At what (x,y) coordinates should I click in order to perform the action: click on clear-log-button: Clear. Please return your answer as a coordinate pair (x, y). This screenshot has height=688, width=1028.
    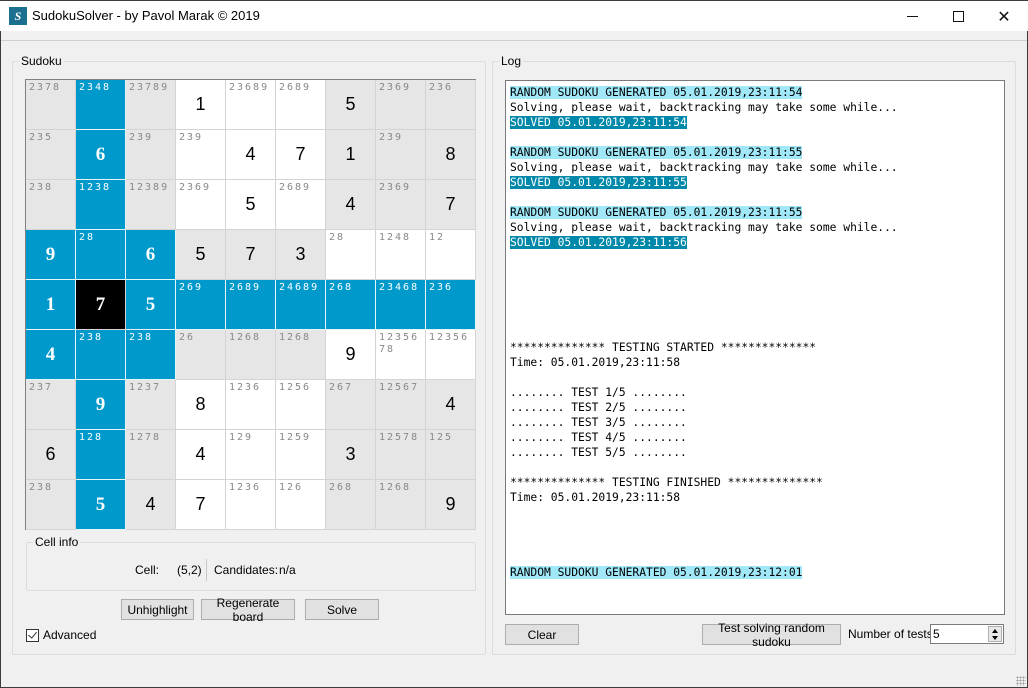
    Looking at the image, I should click on (542, 634).